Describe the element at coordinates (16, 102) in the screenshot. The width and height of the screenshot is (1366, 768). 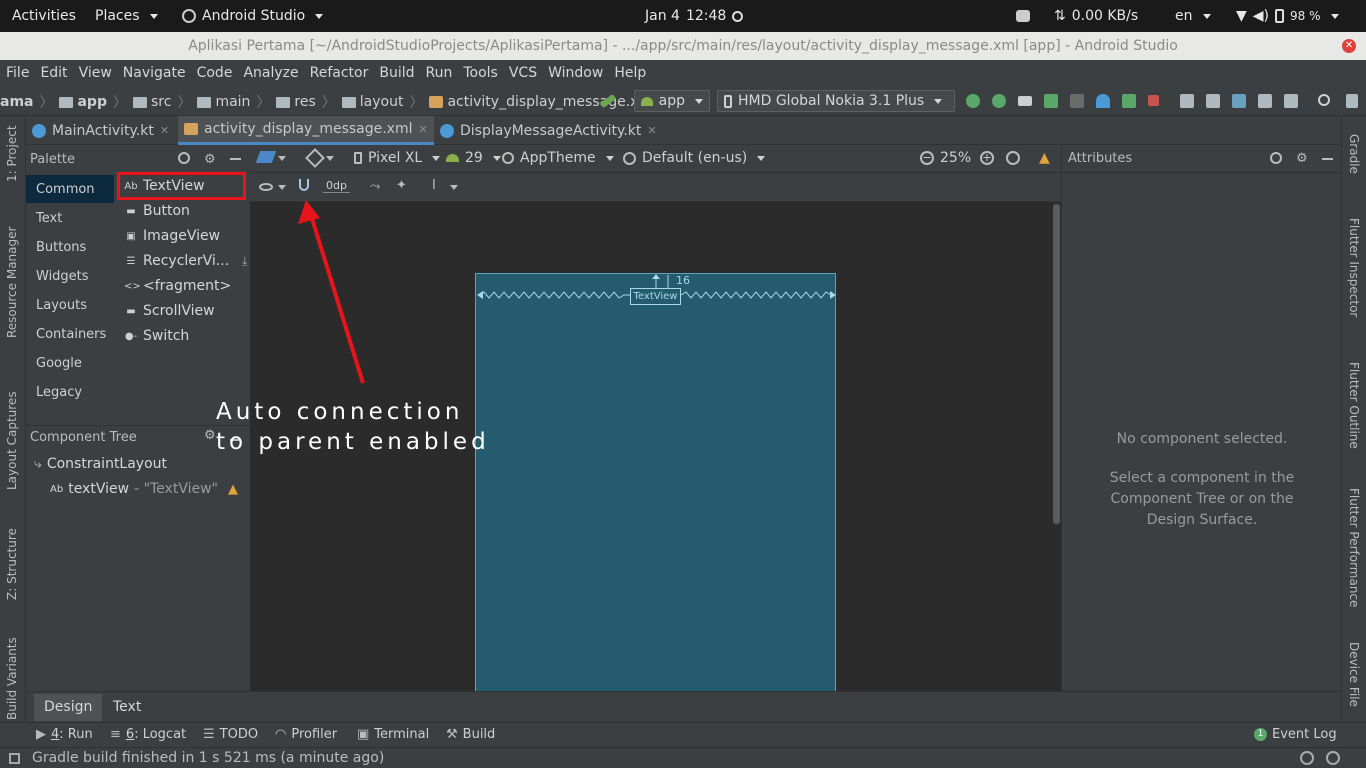
I see `breadcrumb-project: ama` at that location.